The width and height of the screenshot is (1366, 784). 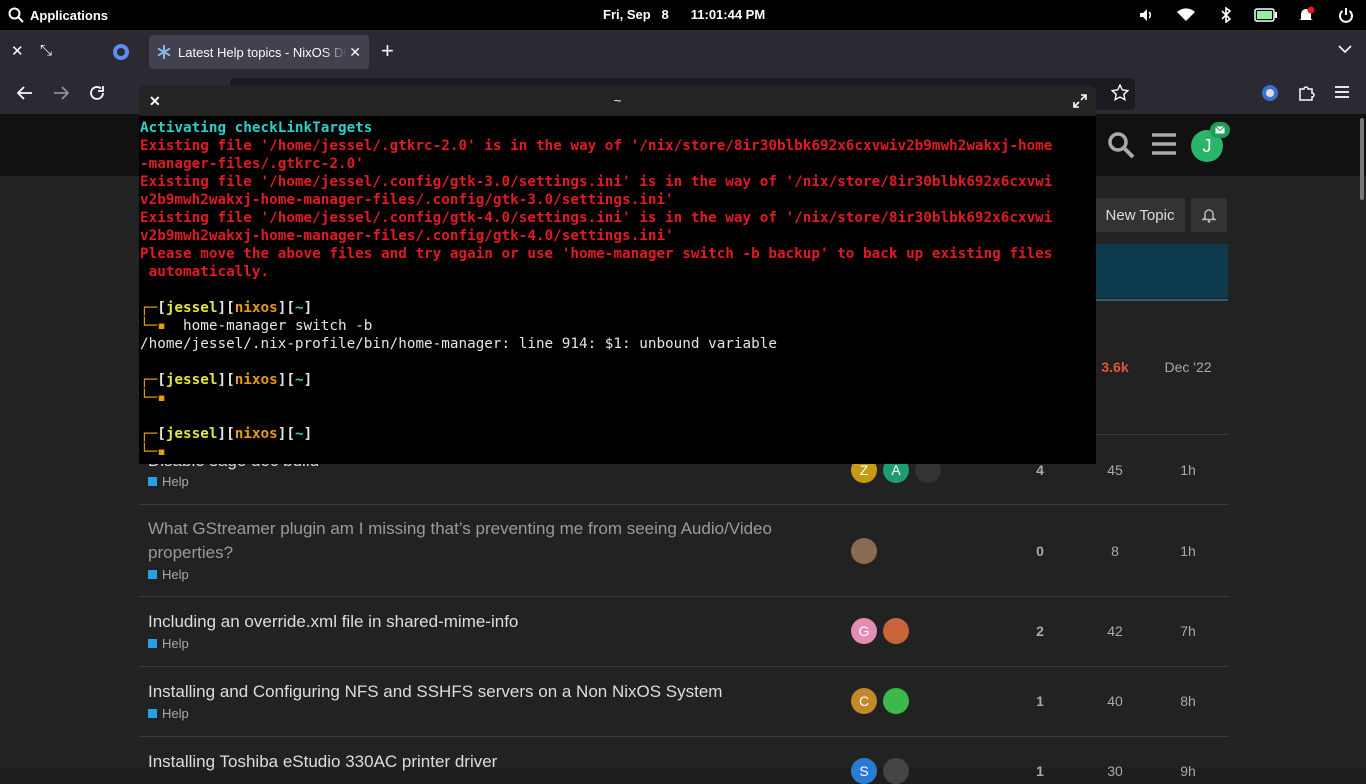 I want to click on posters: C, so click(x=880, y=701).